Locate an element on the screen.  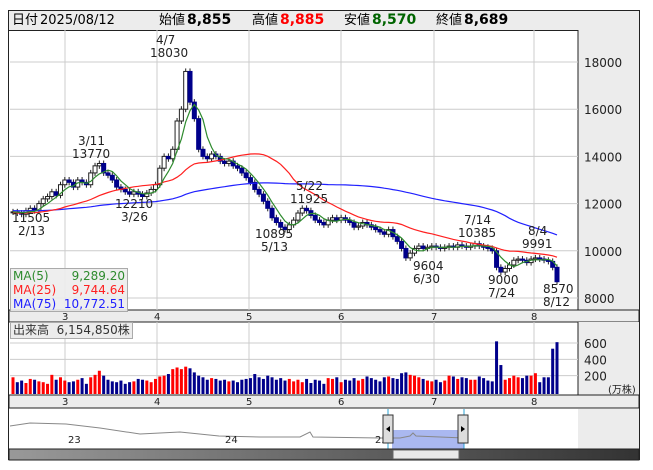
month-label: 7 is located at coordinates (434, 317).